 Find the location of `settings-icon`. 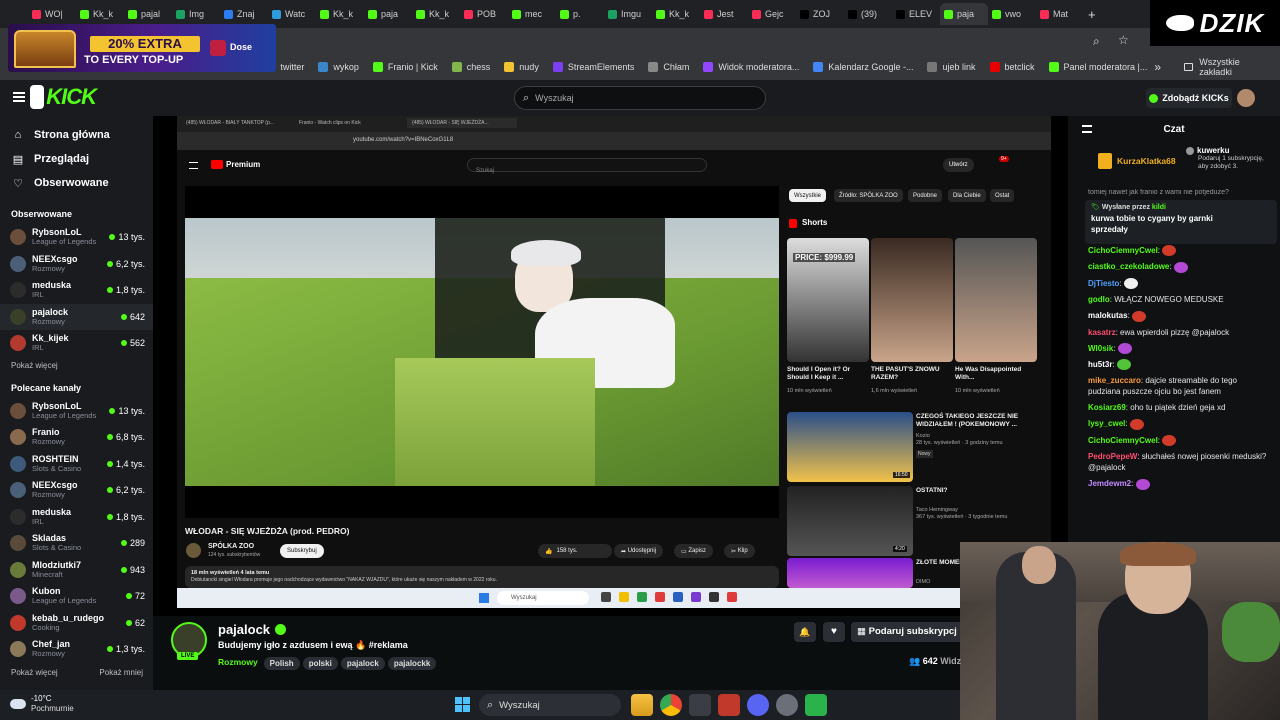

settings-icon is located at coordinates (787, 705).